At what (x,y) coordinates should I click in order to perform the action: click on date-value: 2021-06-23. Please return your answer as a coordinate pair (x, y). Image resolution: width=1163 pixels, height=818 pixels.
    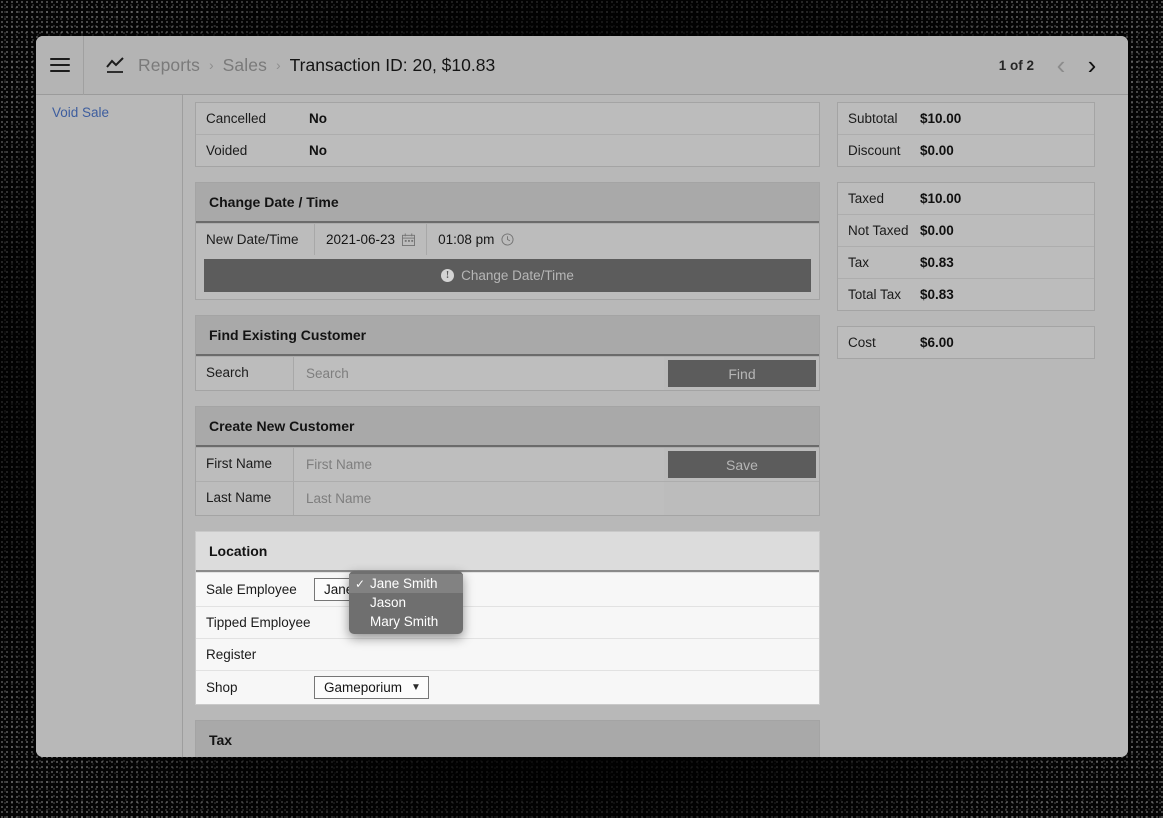
    Looking at the image, I should click on (361, 239).